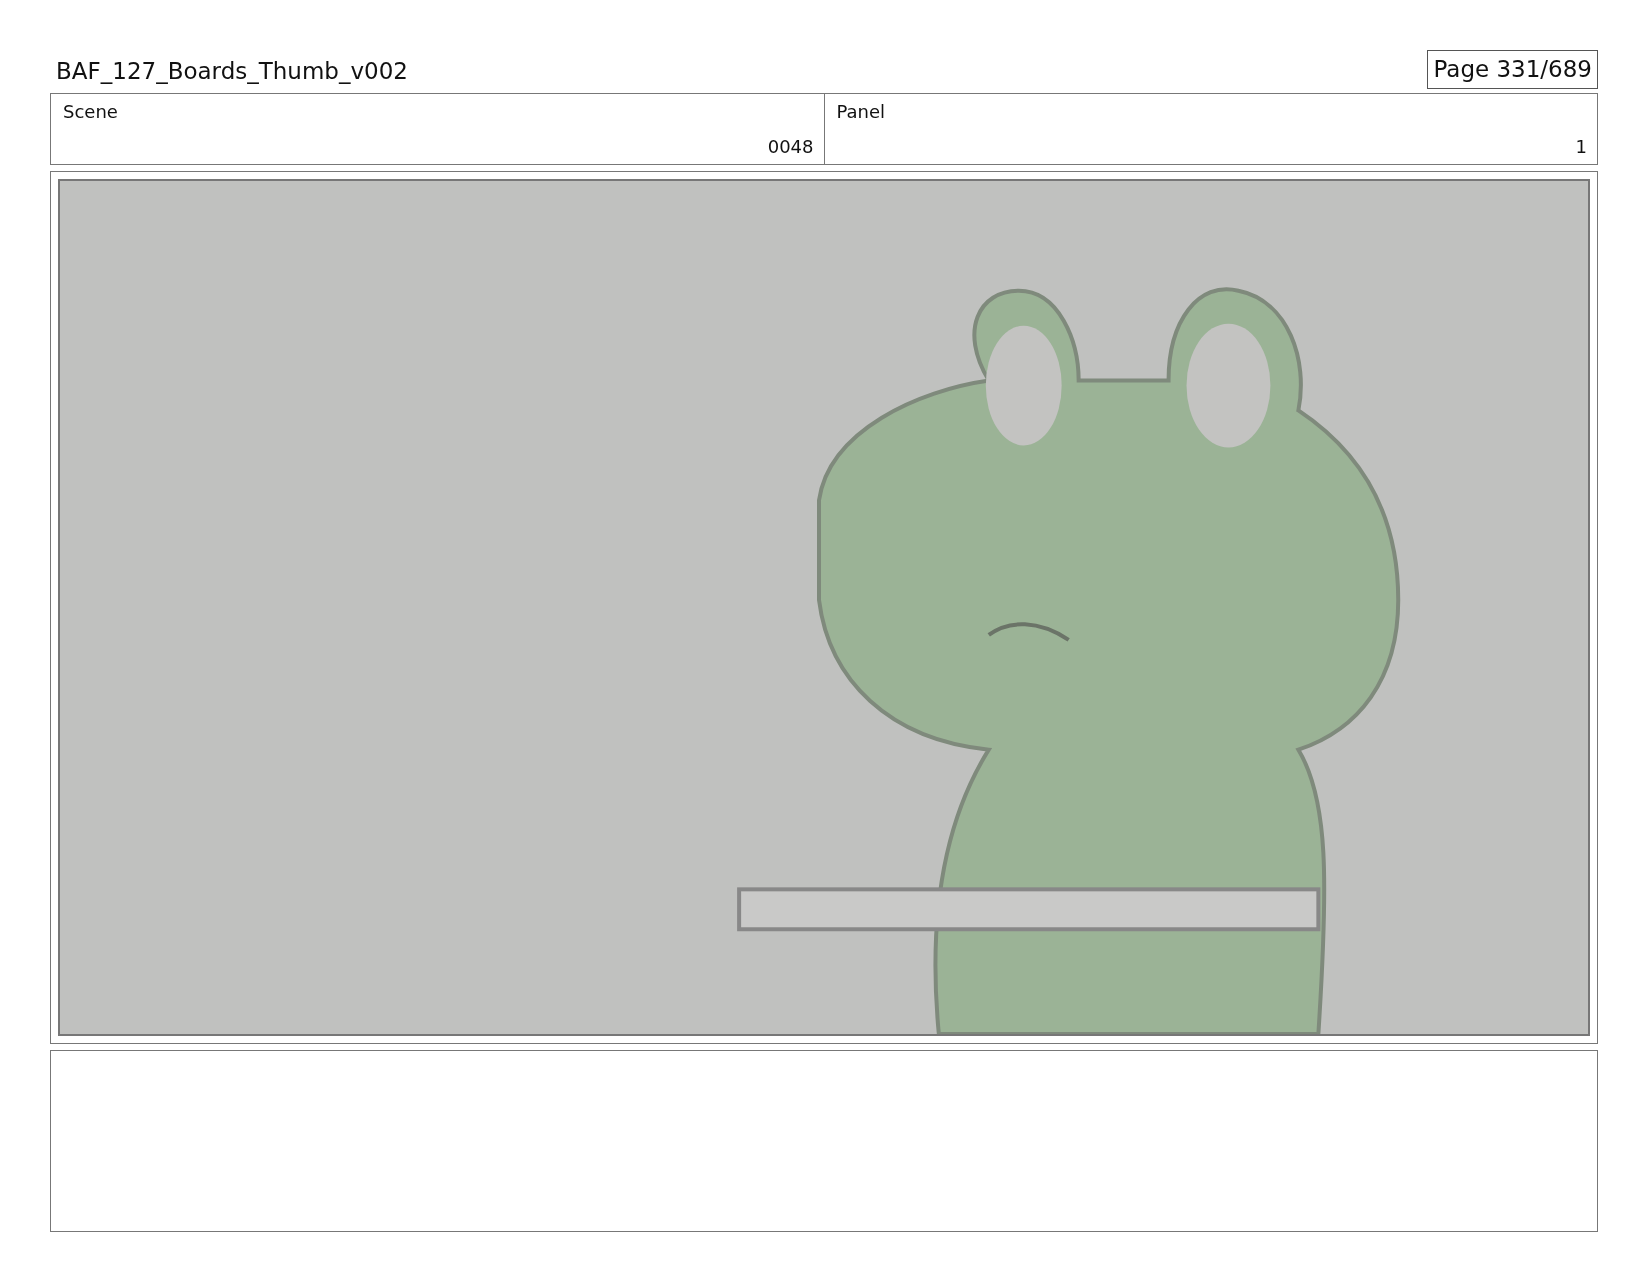 The image size is (1650, 1275). What do you see at coordinates (1512, 69) in the screenshot?
I see `page-number: Page 331/689` at bounding box center [1512, 69].